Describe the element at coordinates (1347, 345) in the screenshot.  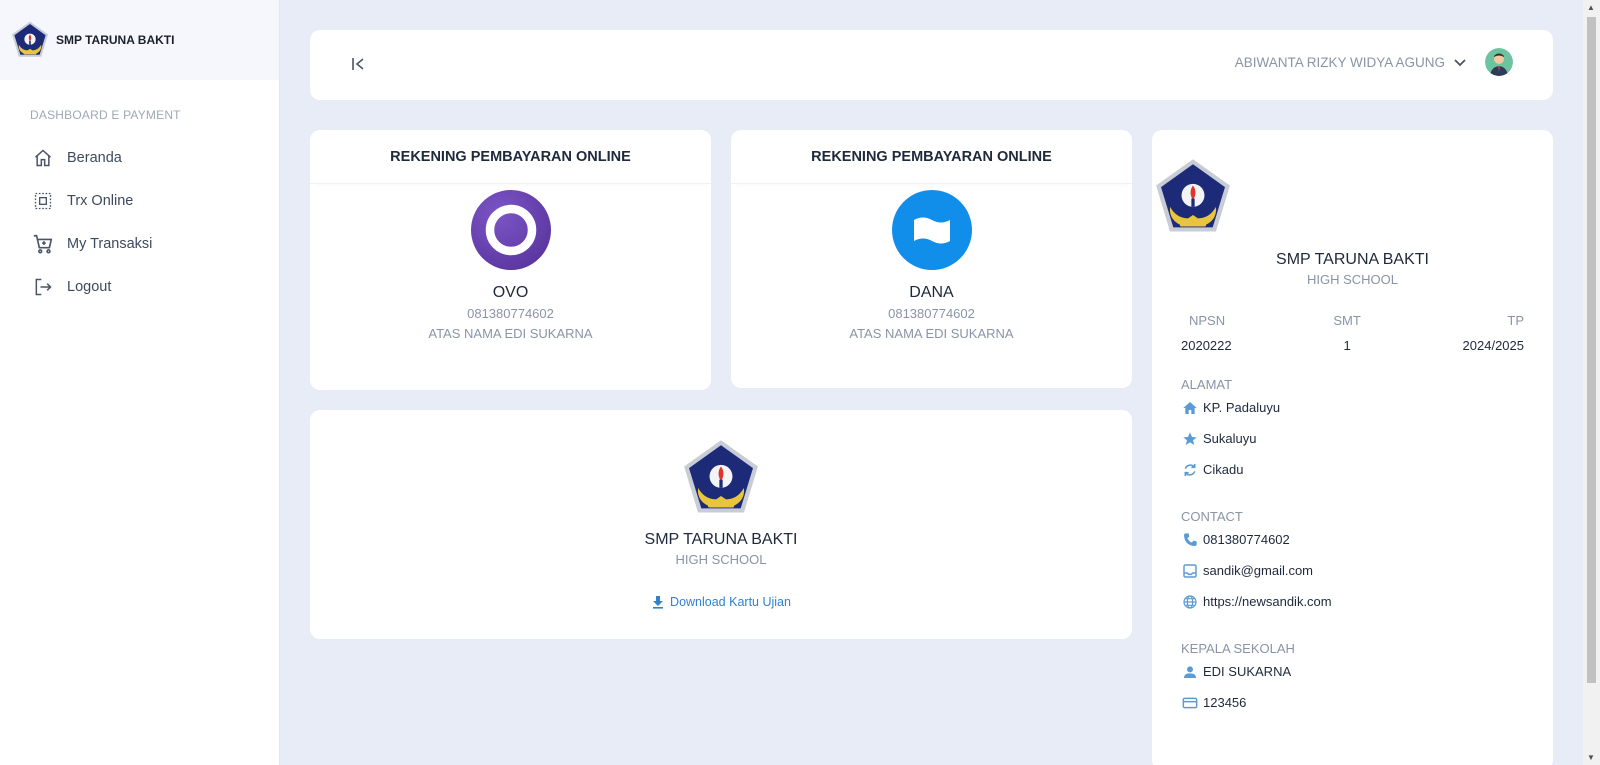
I see `stat-value: 1` at that location.